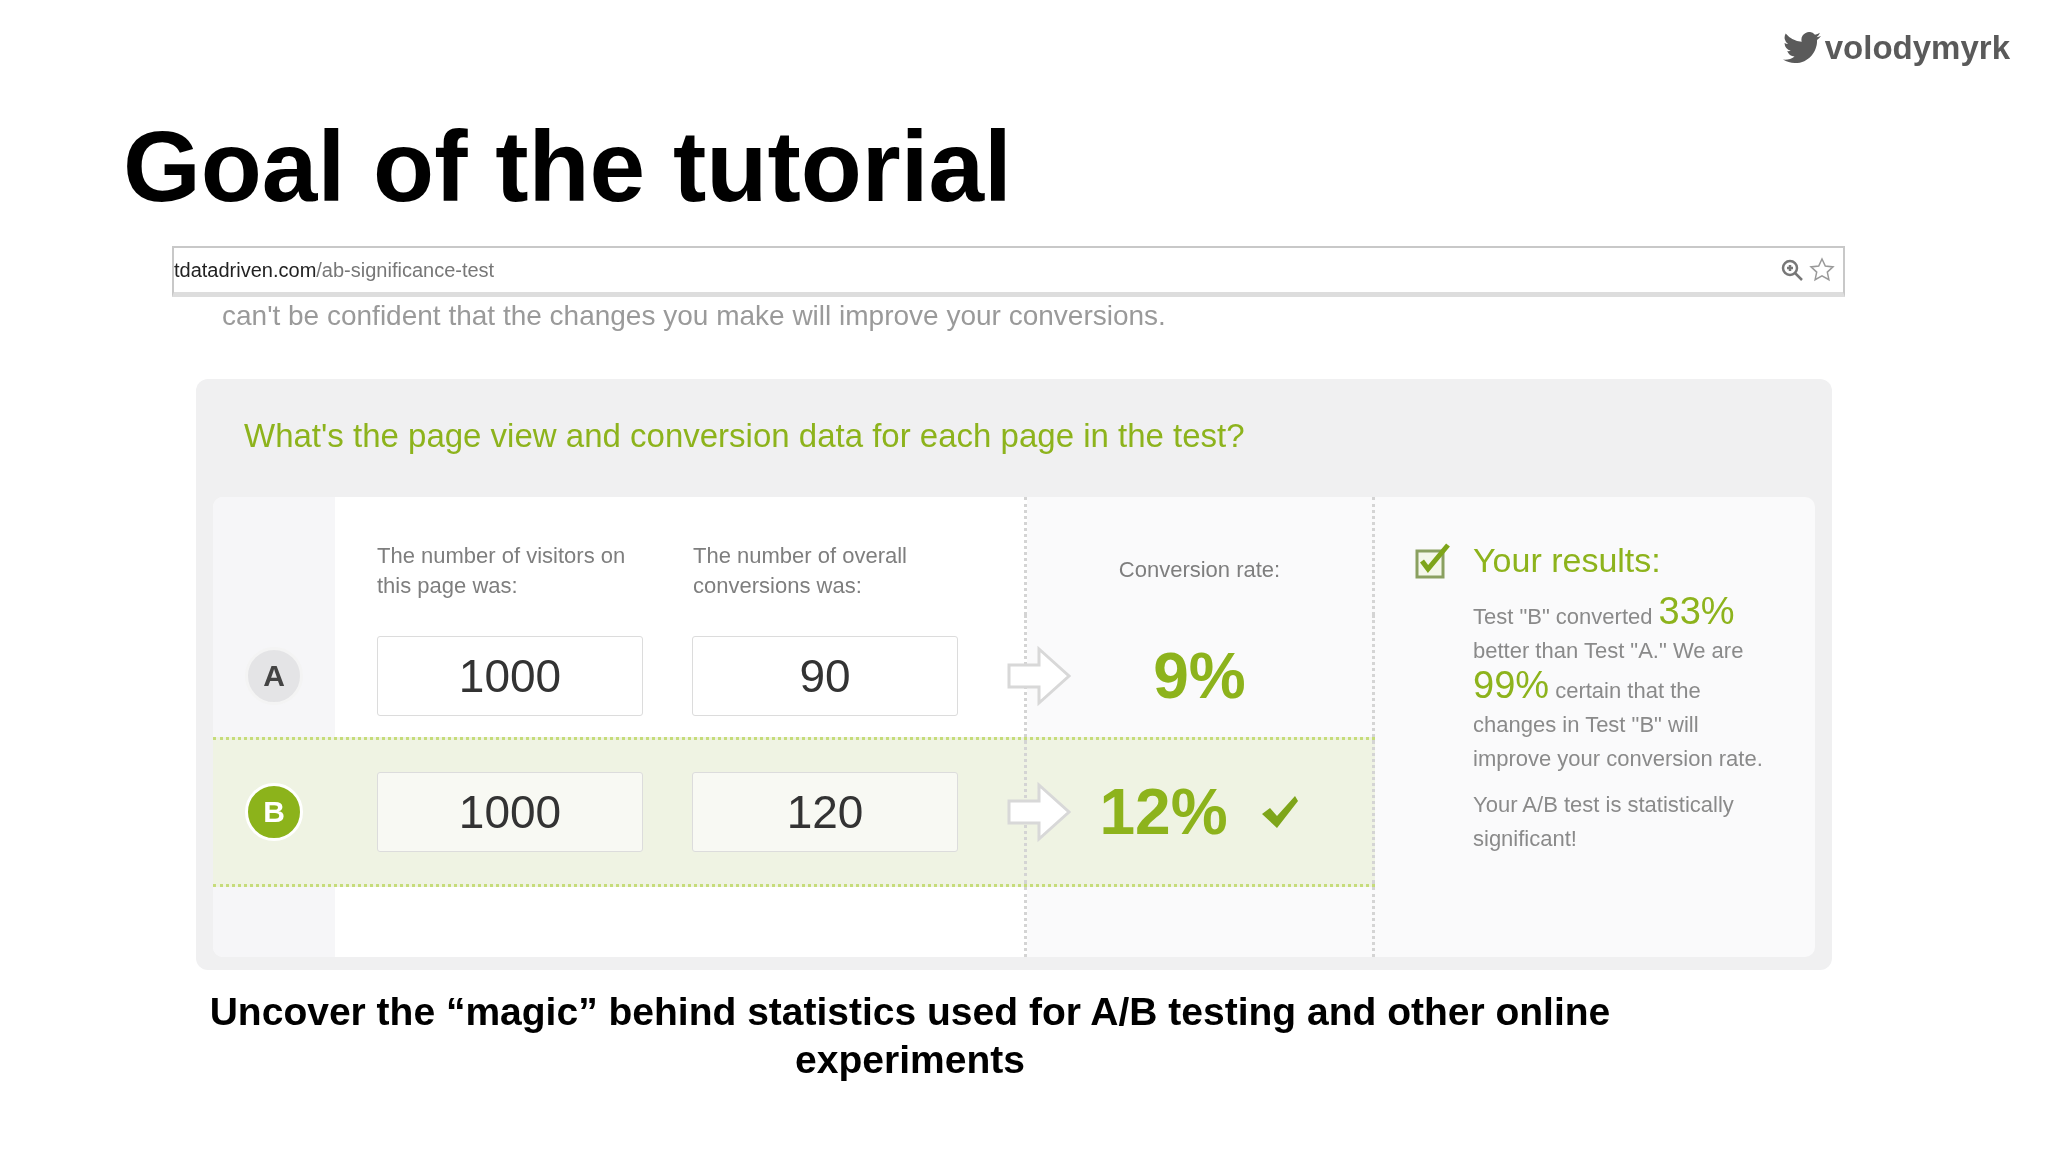  What do you see at coordinates (1604, 822) in the screenshot?
I see `significance-text: Your A/B test is statistically significant!` at bounding box center [1604, 822].